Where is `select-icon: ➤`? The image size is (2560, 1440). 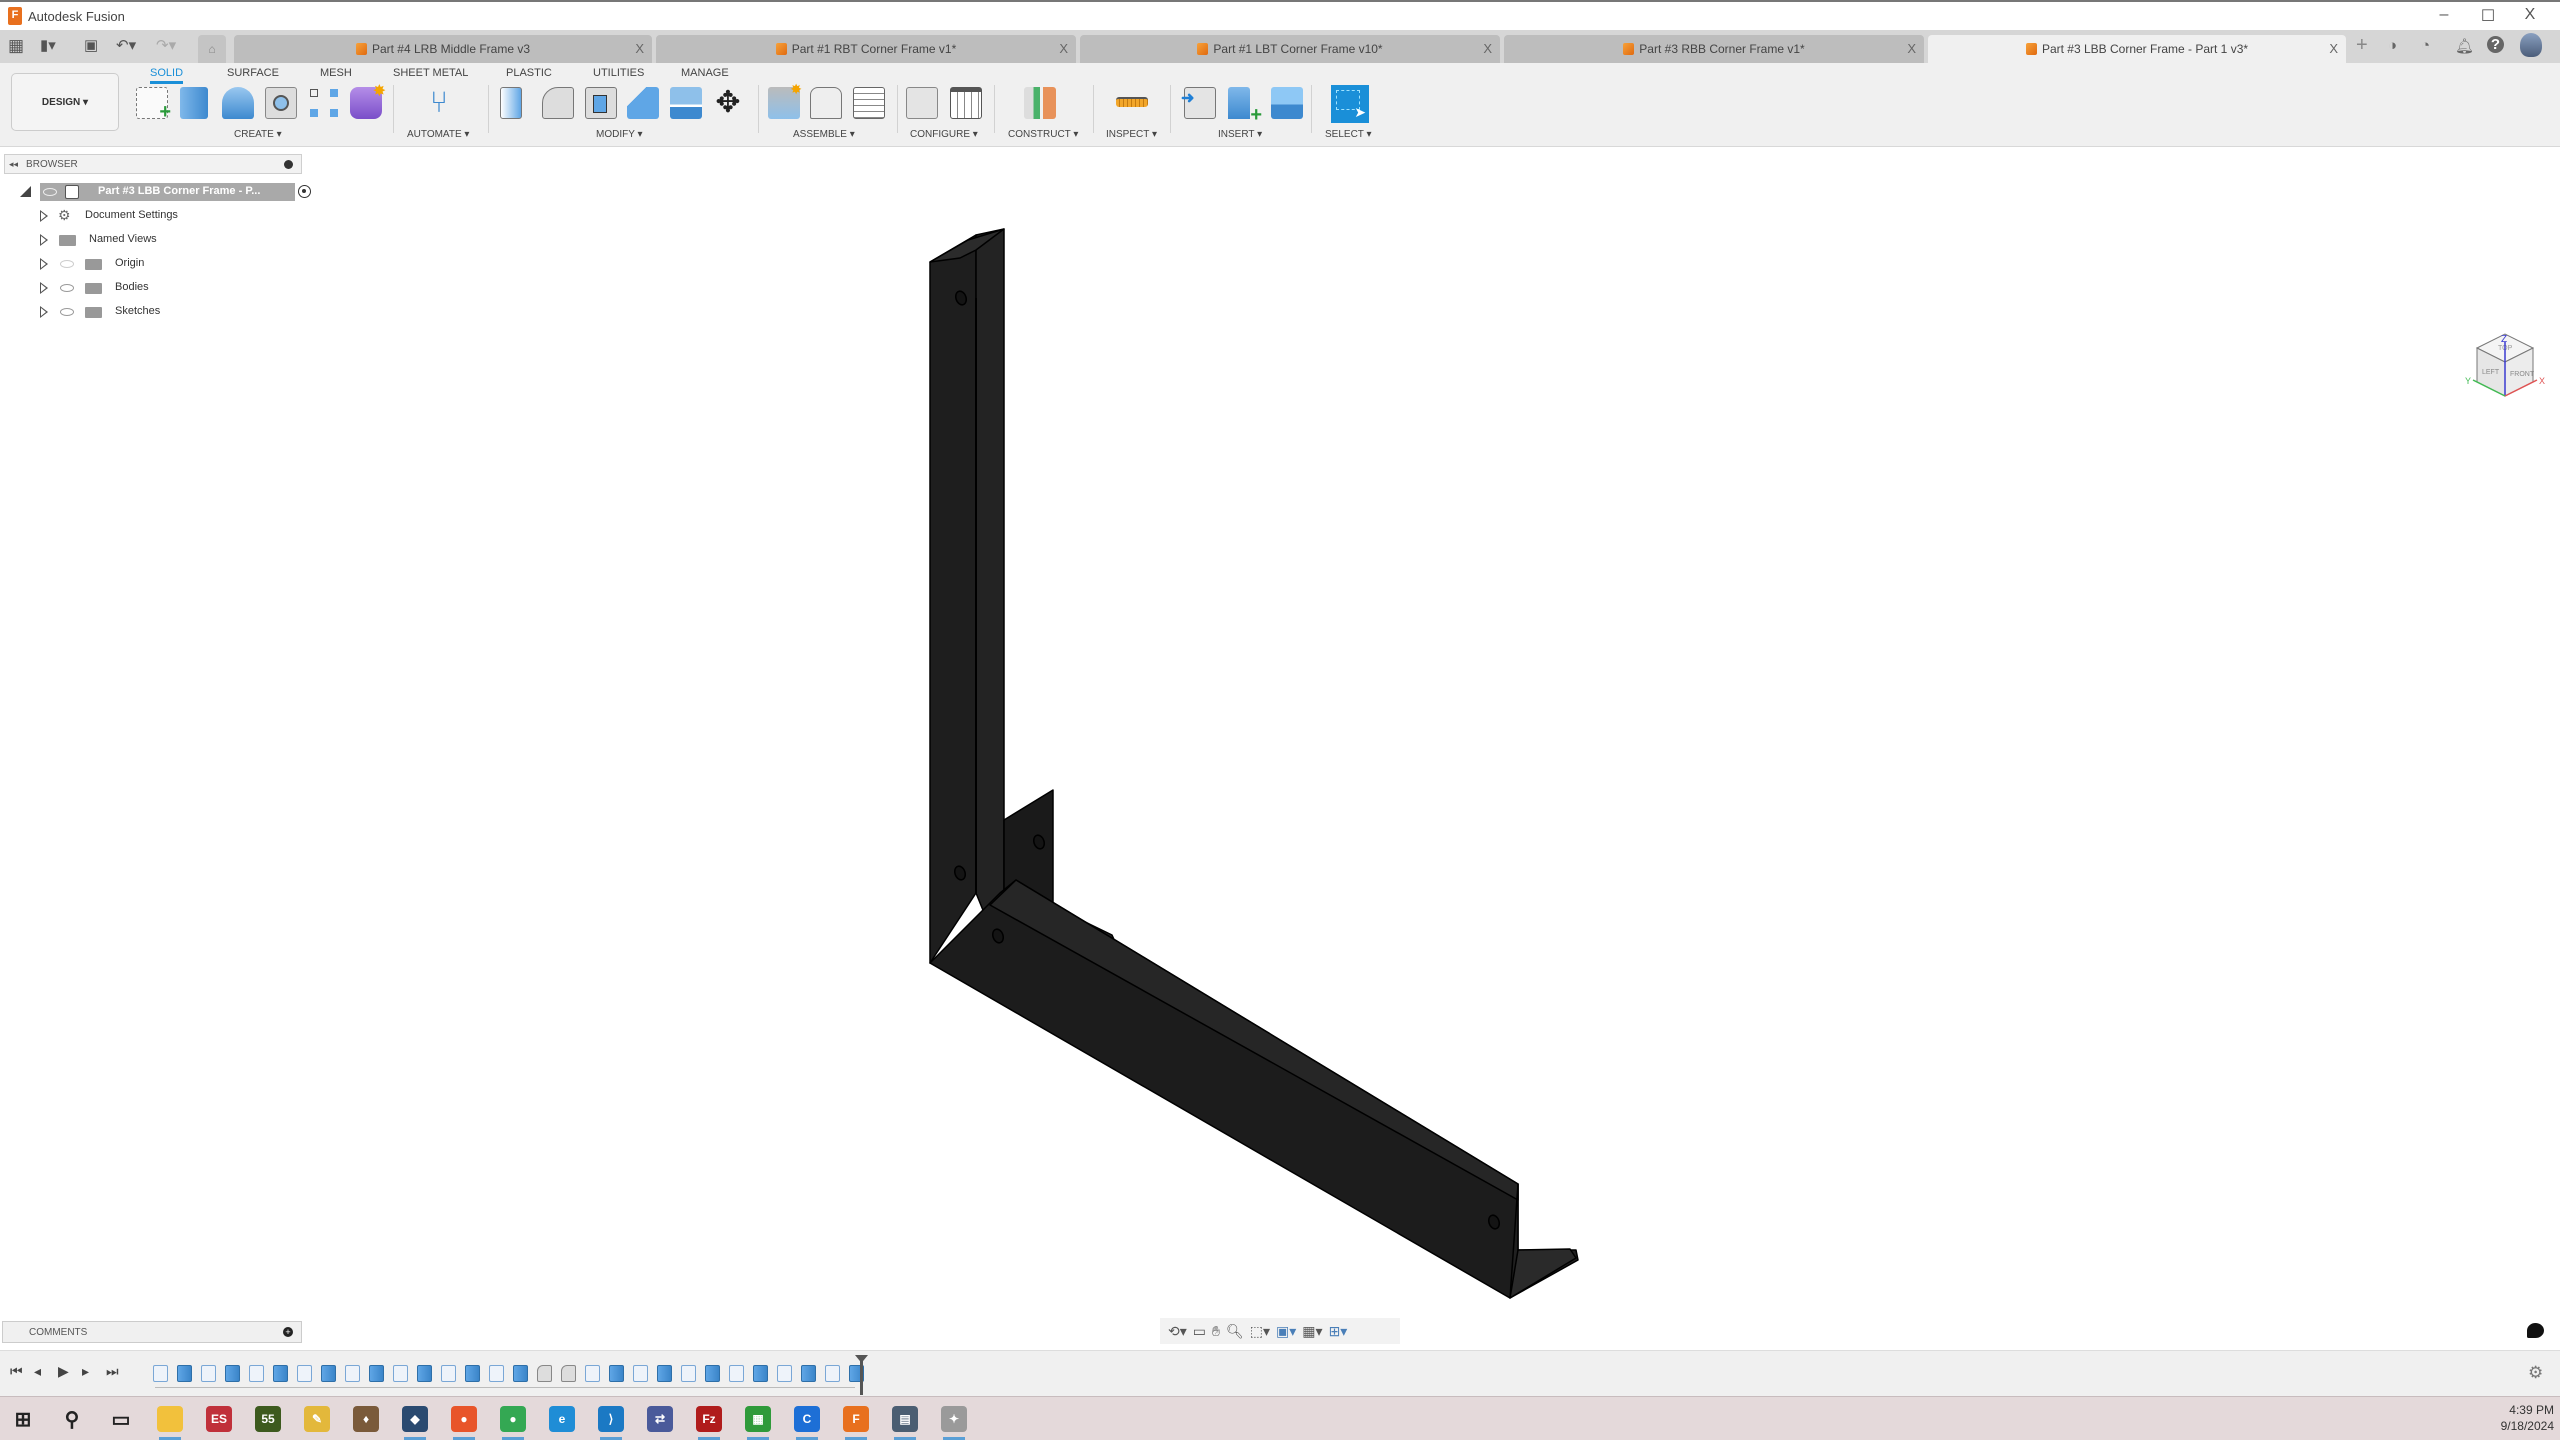 select-icon: ➤ is located at coordinates (1350, 104).